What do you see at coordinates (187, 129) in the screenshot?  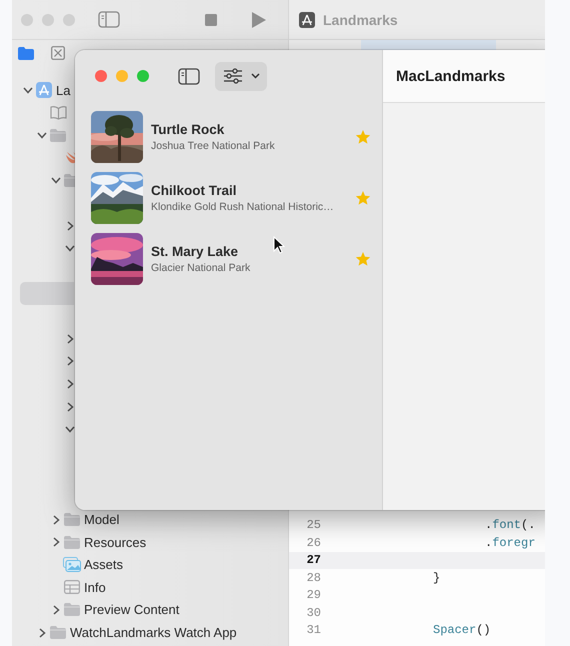 I see `landmark-name: Turtle Rock` at bounding box center [187, 129].